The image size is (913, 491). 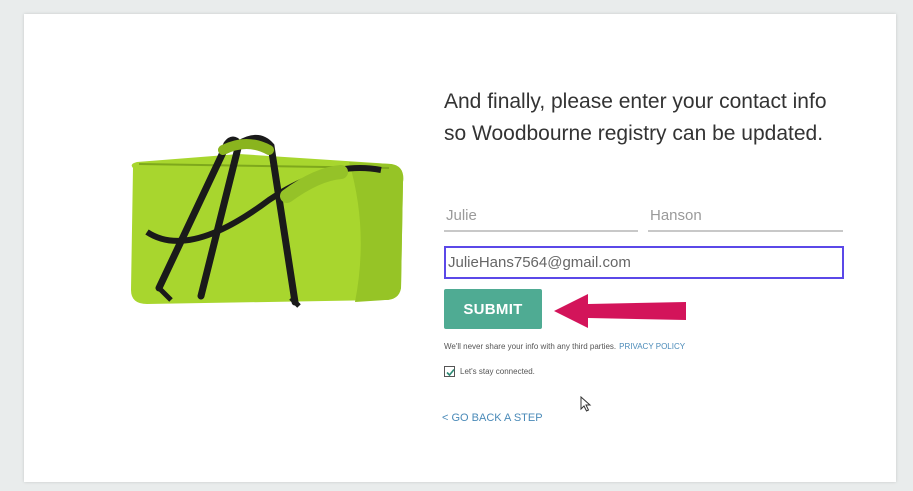 I want to click on first-name-field, so click(x=541, y=216).